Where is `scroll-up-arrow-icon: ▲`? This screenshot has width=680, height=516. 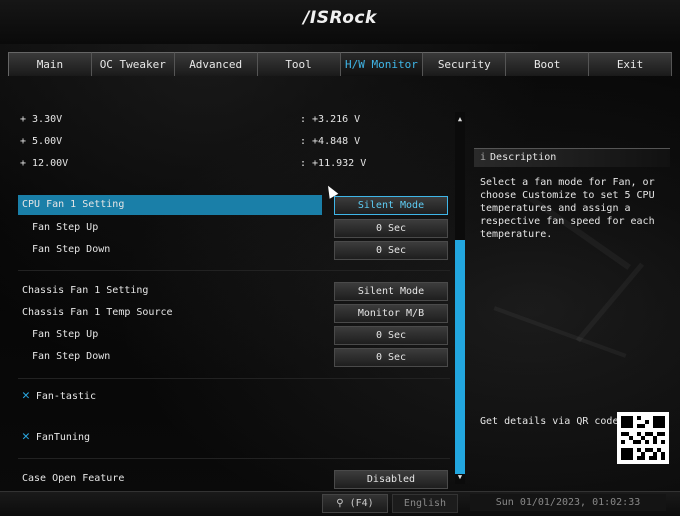 scroll-up-arrow-icon: ▲ is located at coordinates (460, 119).